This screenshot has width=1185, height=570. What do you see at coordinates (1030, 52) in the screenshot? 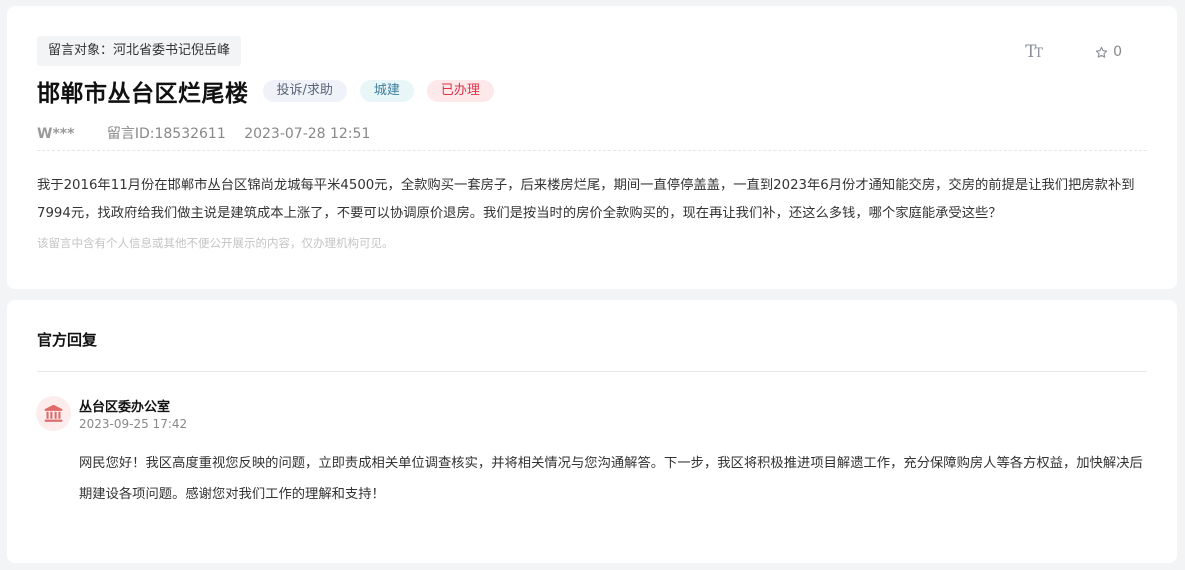
I see `font-size-large-glyph: T` at bounding box center [1030, 52].